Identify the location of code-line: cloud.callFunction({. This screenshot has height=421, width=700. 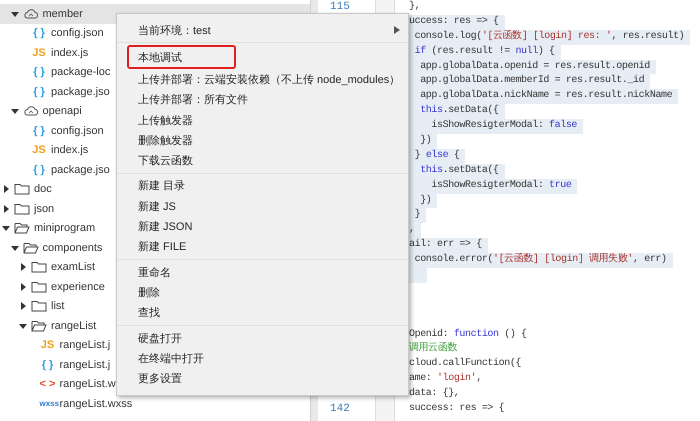
(465, 364).